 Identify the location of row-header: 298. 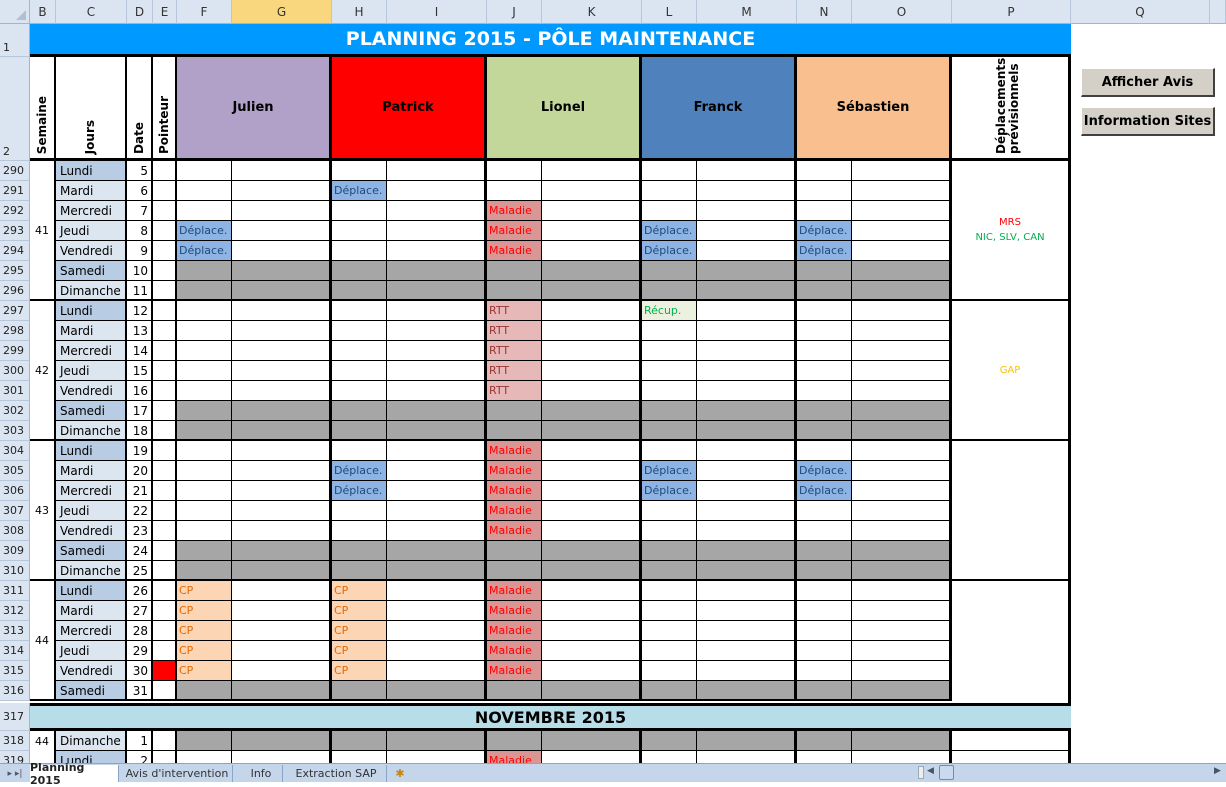
(15, 331).